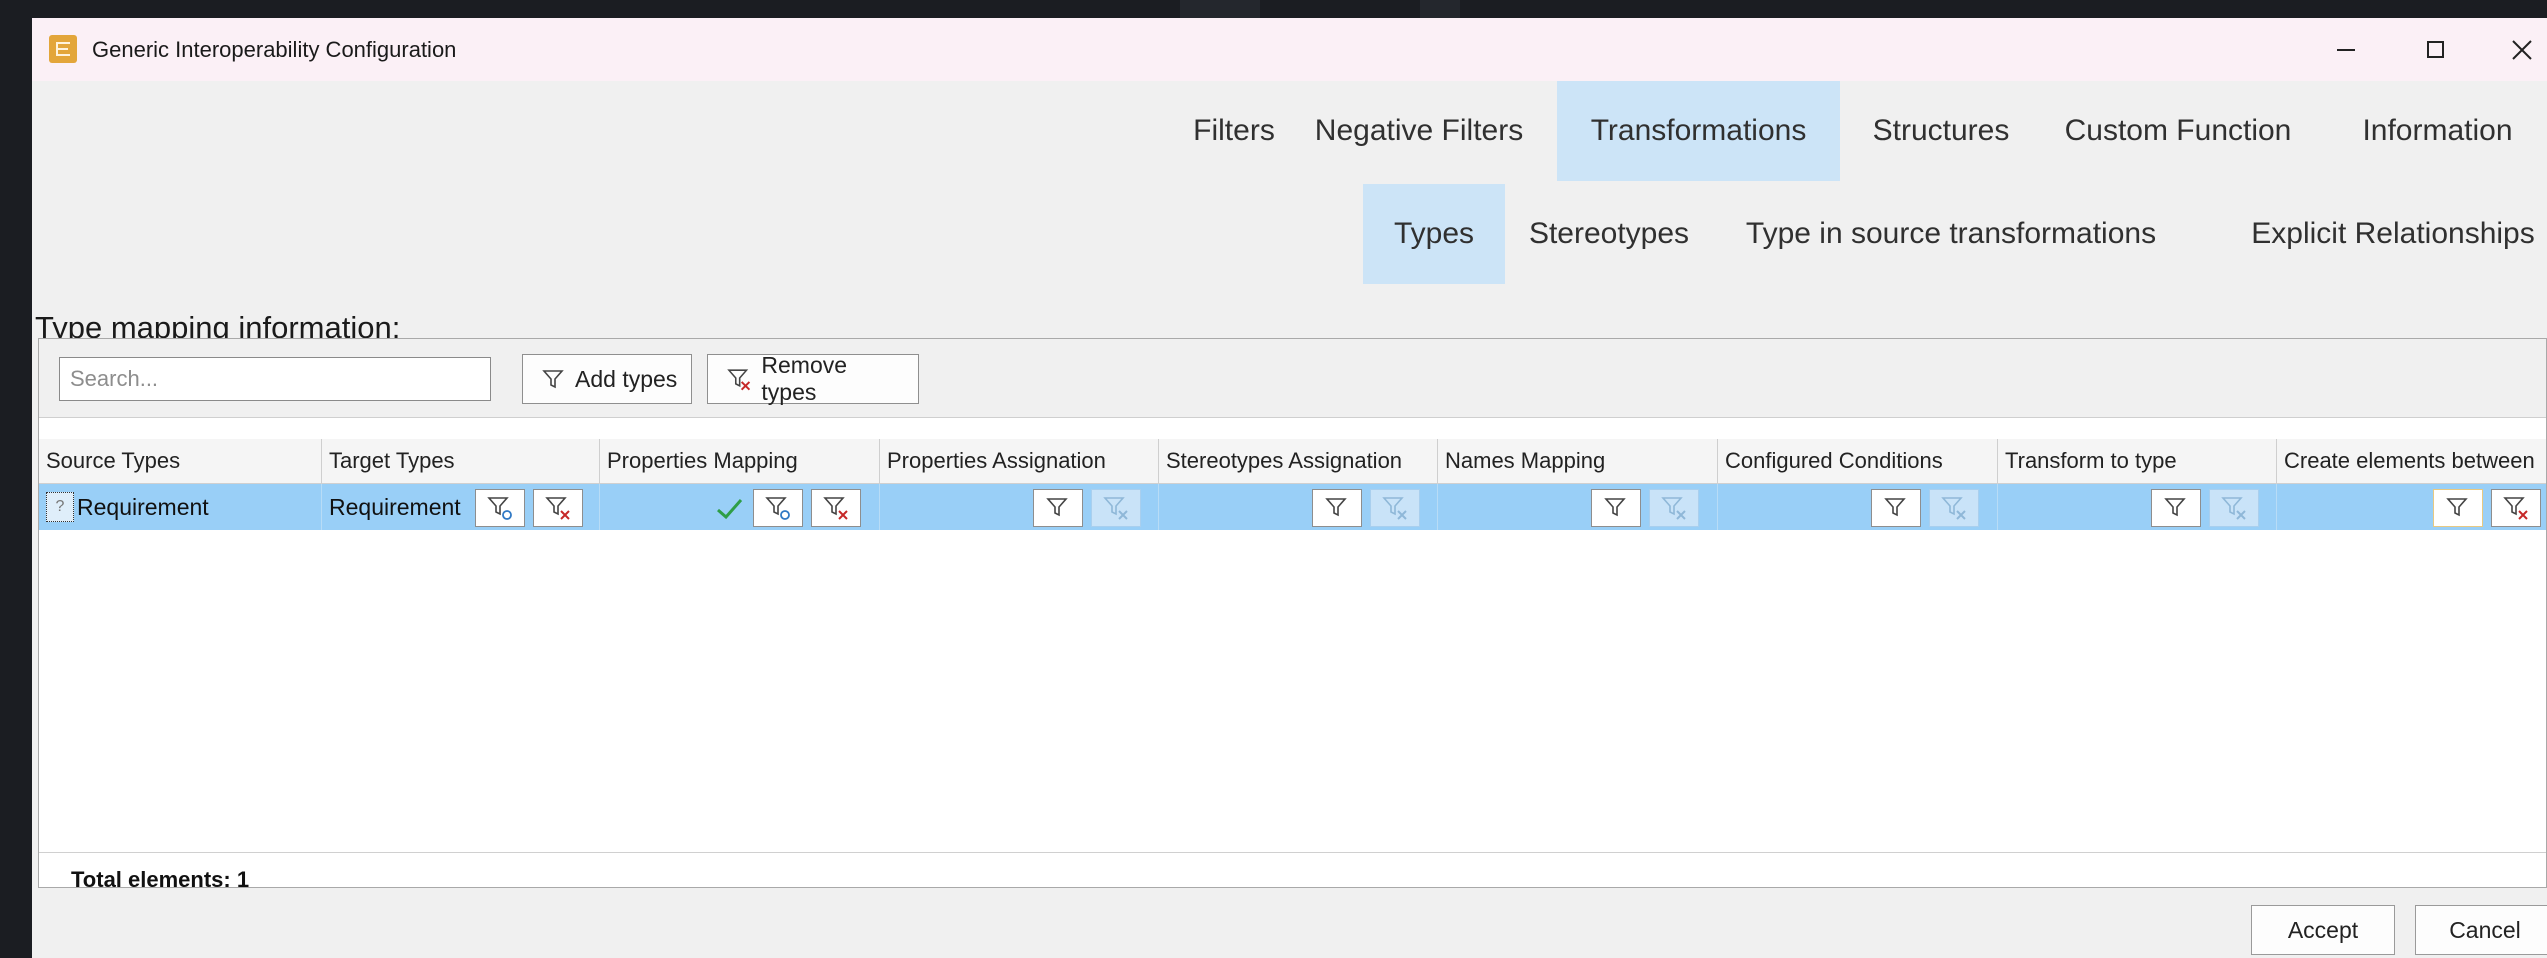 The image size is (2547, 958). I want to click on cell-properties-mapping, so click(740, 507).